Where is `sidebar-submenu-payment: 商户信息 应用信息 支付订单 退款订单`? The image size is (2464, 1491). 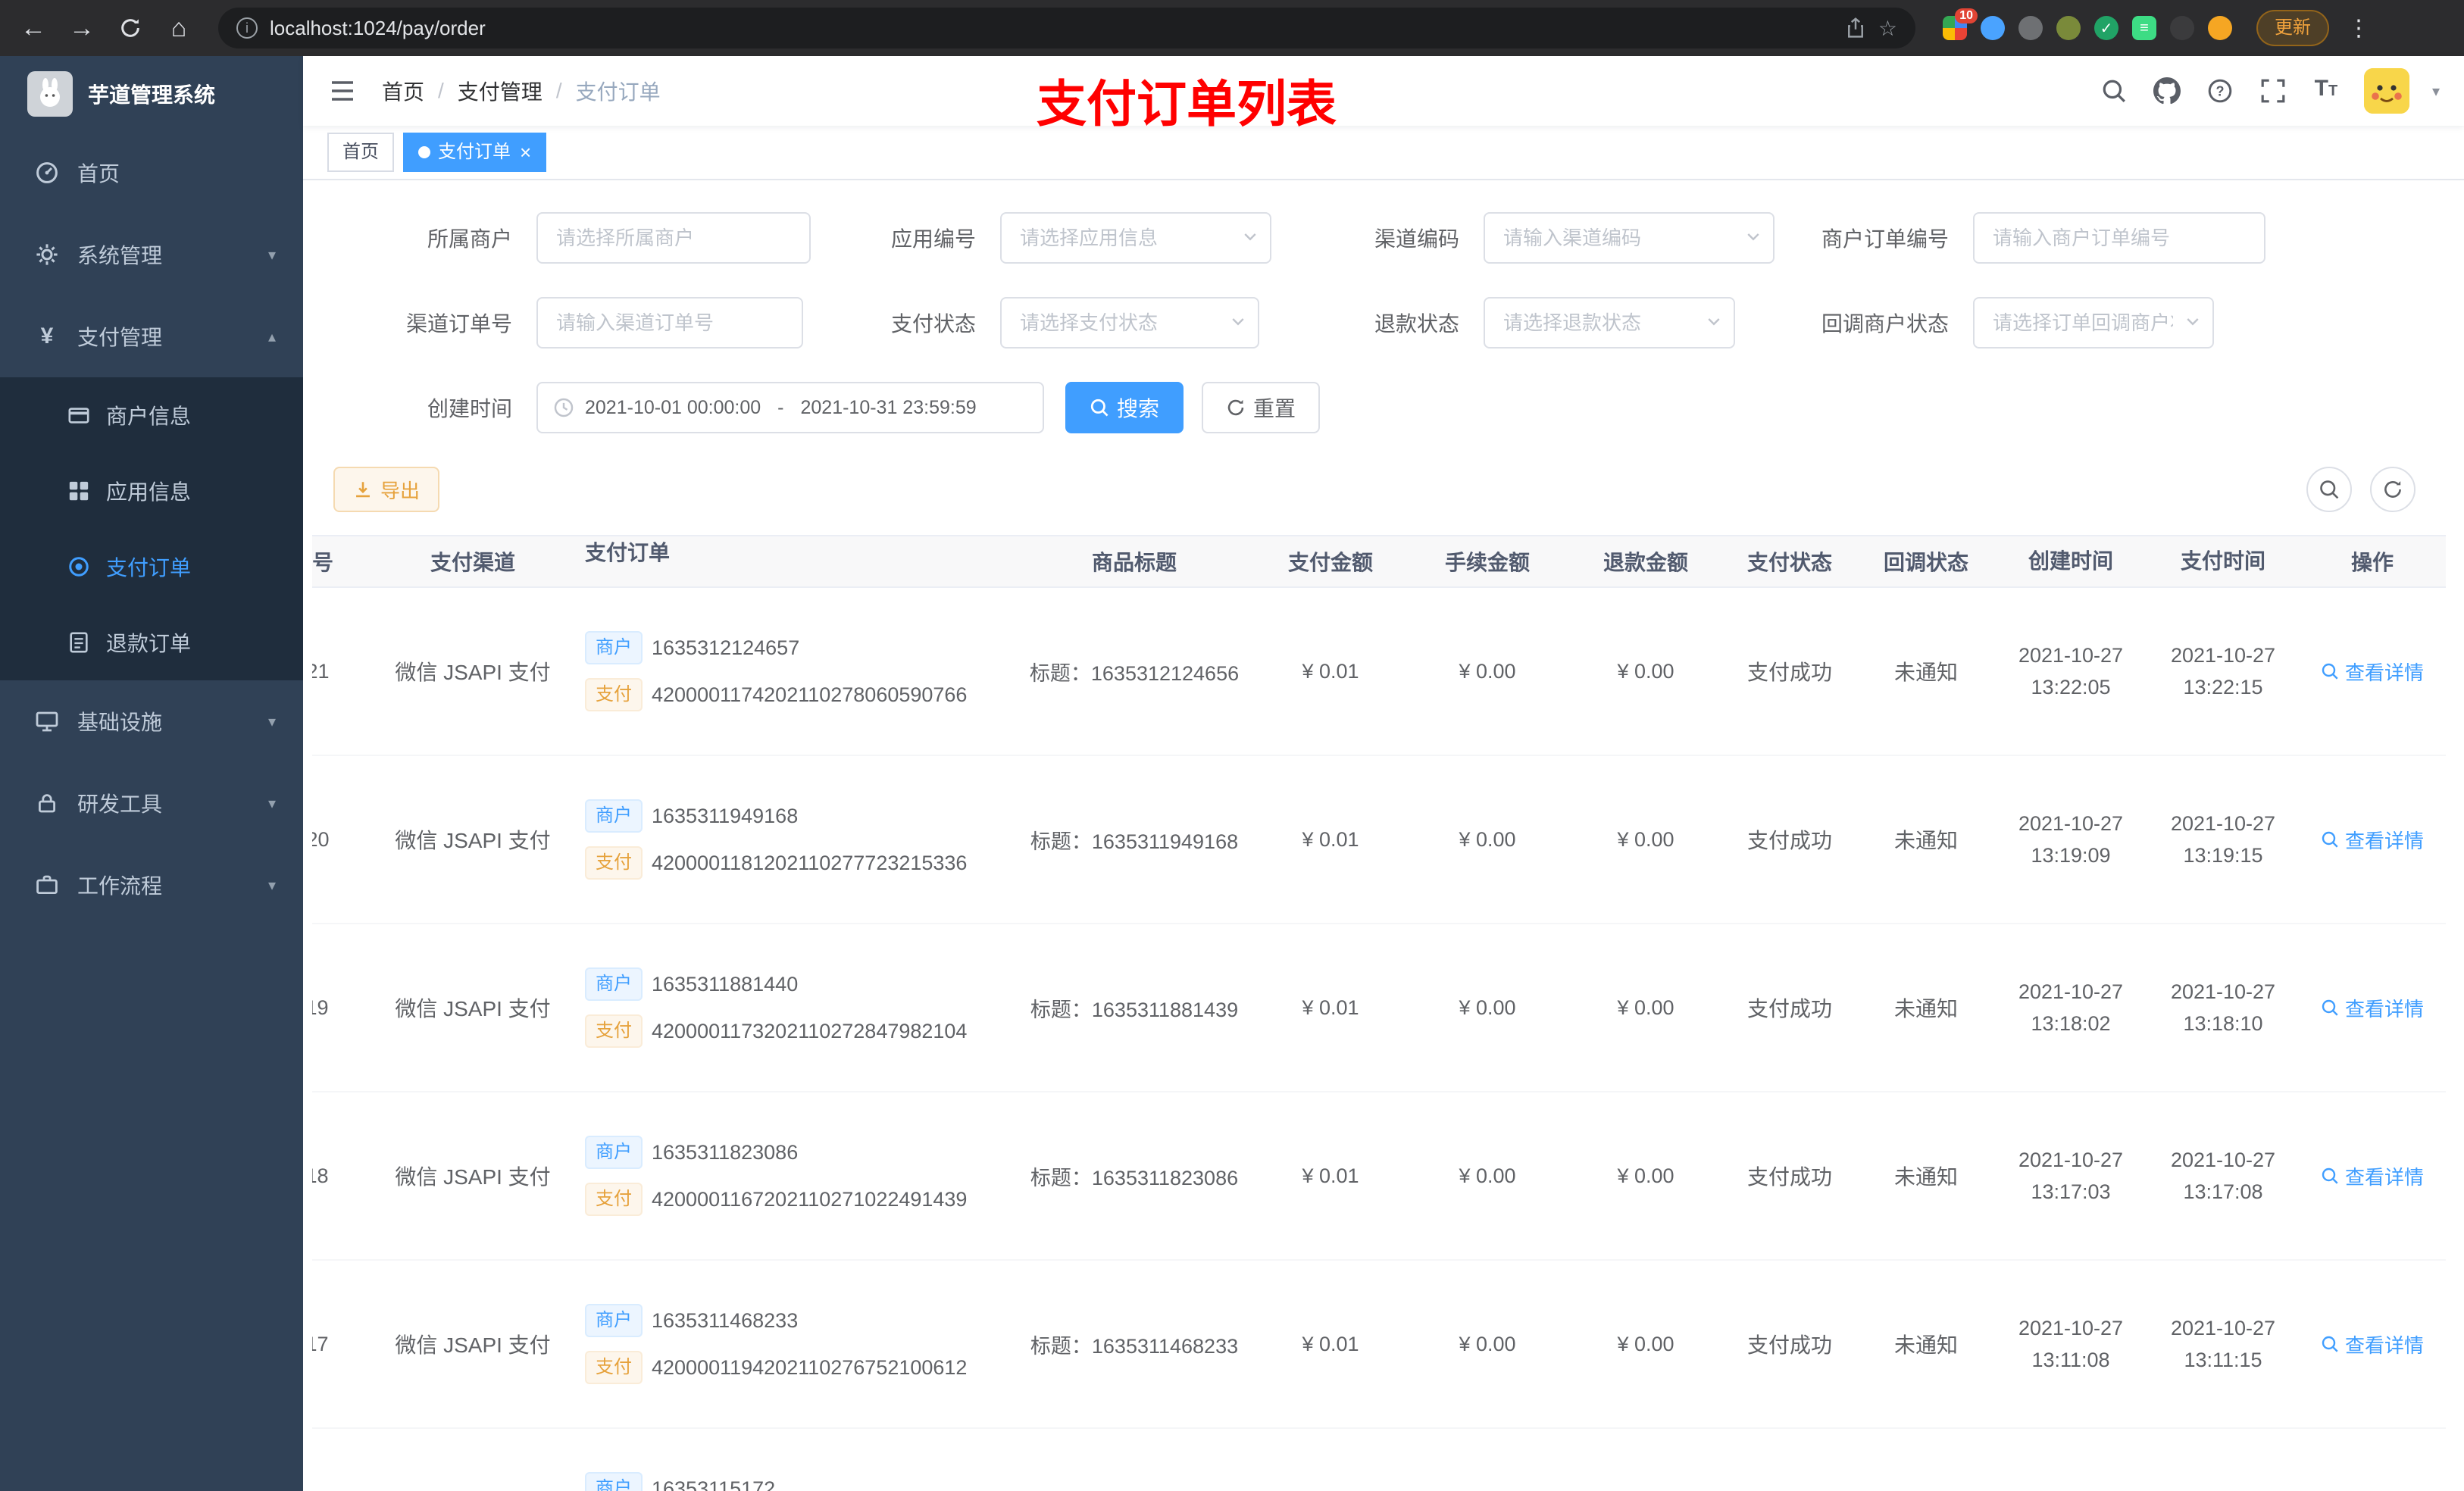 sidebar-submenu-payment: 商户信息 应用信息 支付订单 退款订单 is located at coordinates (151, 528).